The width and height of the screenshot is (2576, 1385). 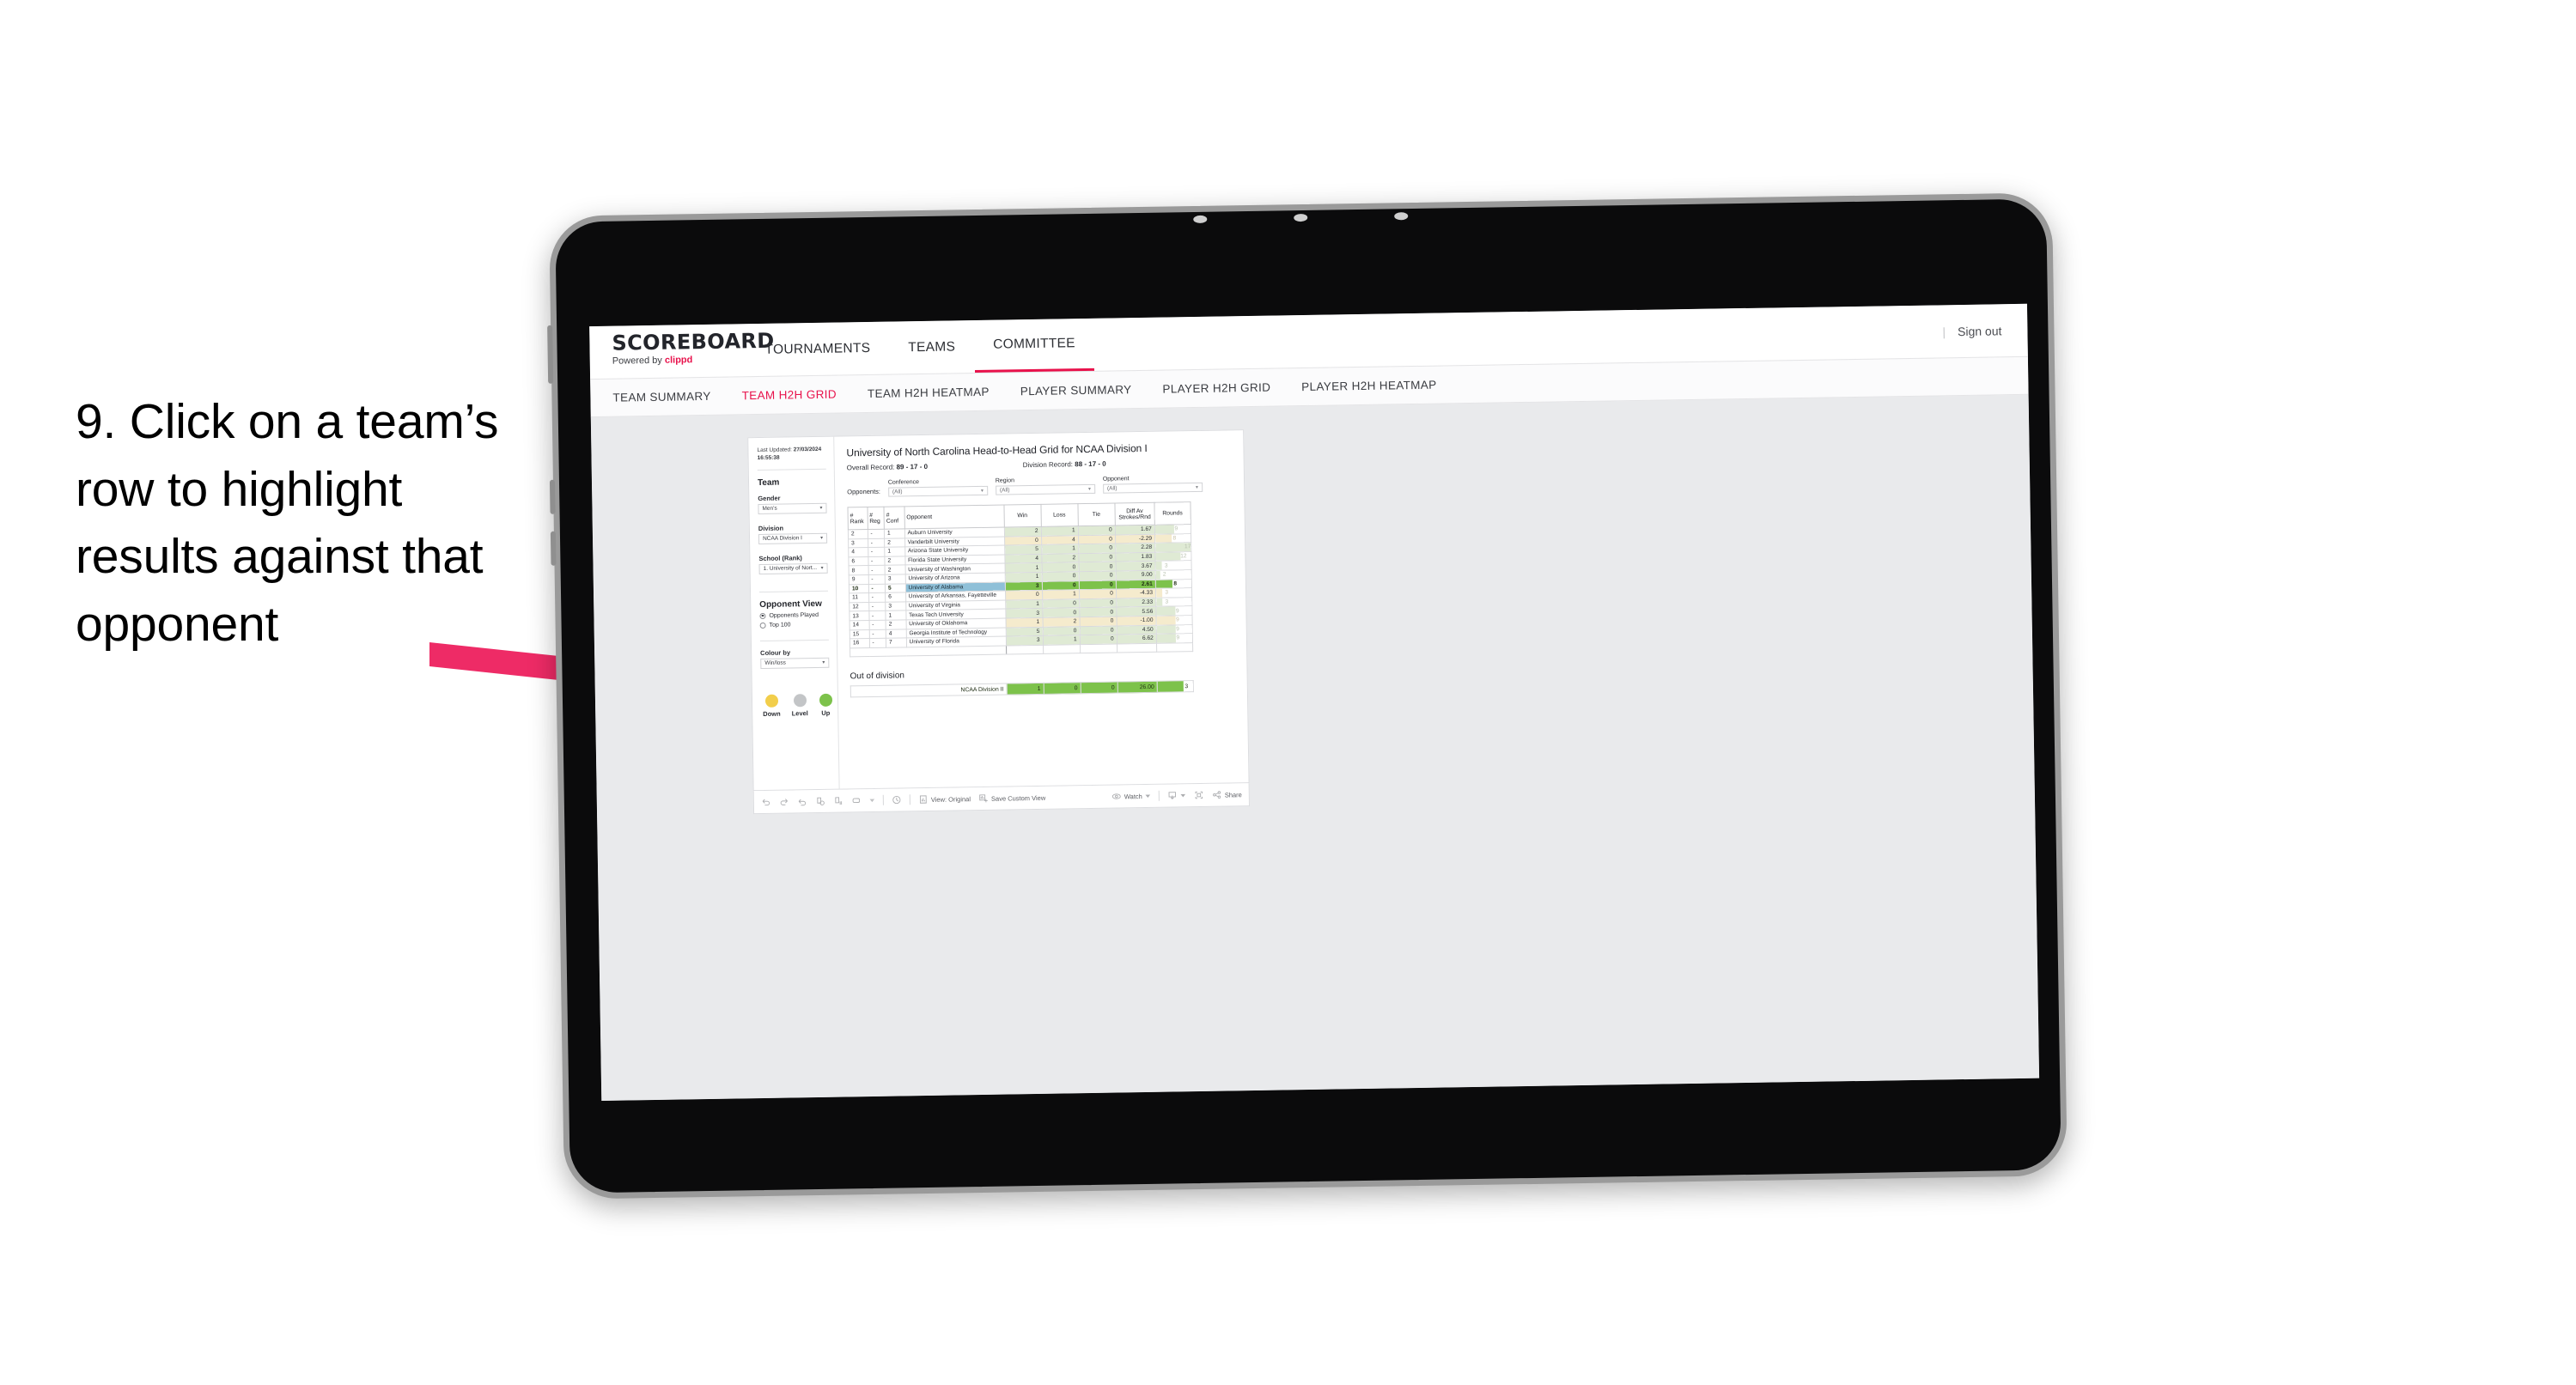 I want to click on cell-diff: 9.00, so click(x=1135, y=575).